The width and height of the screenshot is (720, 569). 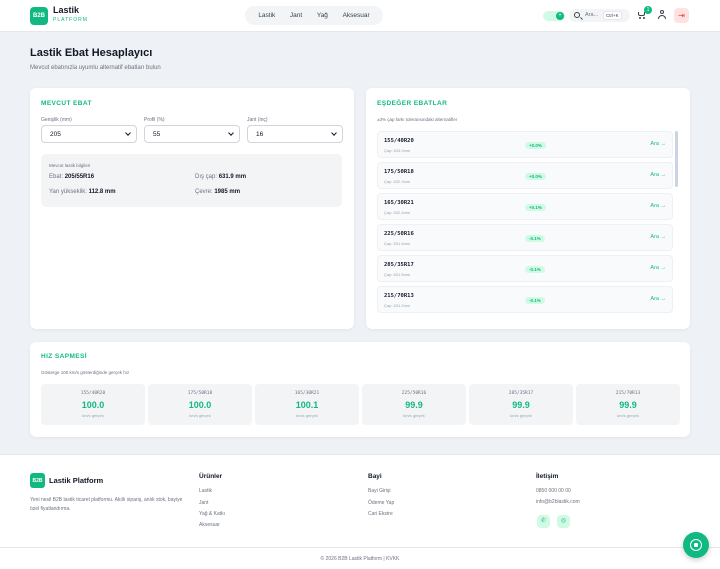 I want to click on width-label: Genişlik (mm), so click(x=56, y=120).